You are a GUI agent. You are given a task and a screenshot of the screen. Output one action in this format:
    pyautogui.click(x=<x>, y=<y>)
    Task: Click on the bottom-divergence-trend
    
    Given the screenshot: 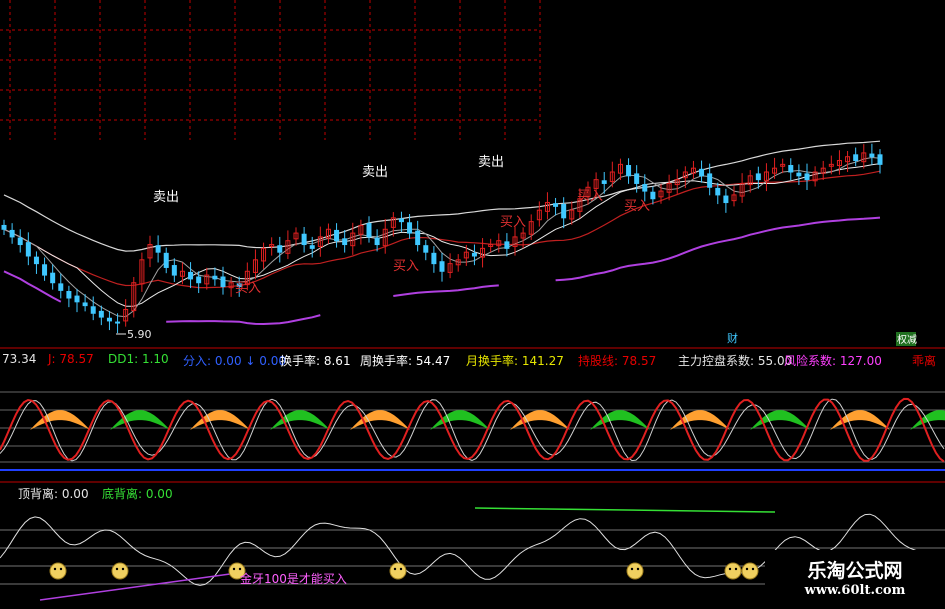 What is the action you would take?
    pyautogui.click(x=135, y=587)
    